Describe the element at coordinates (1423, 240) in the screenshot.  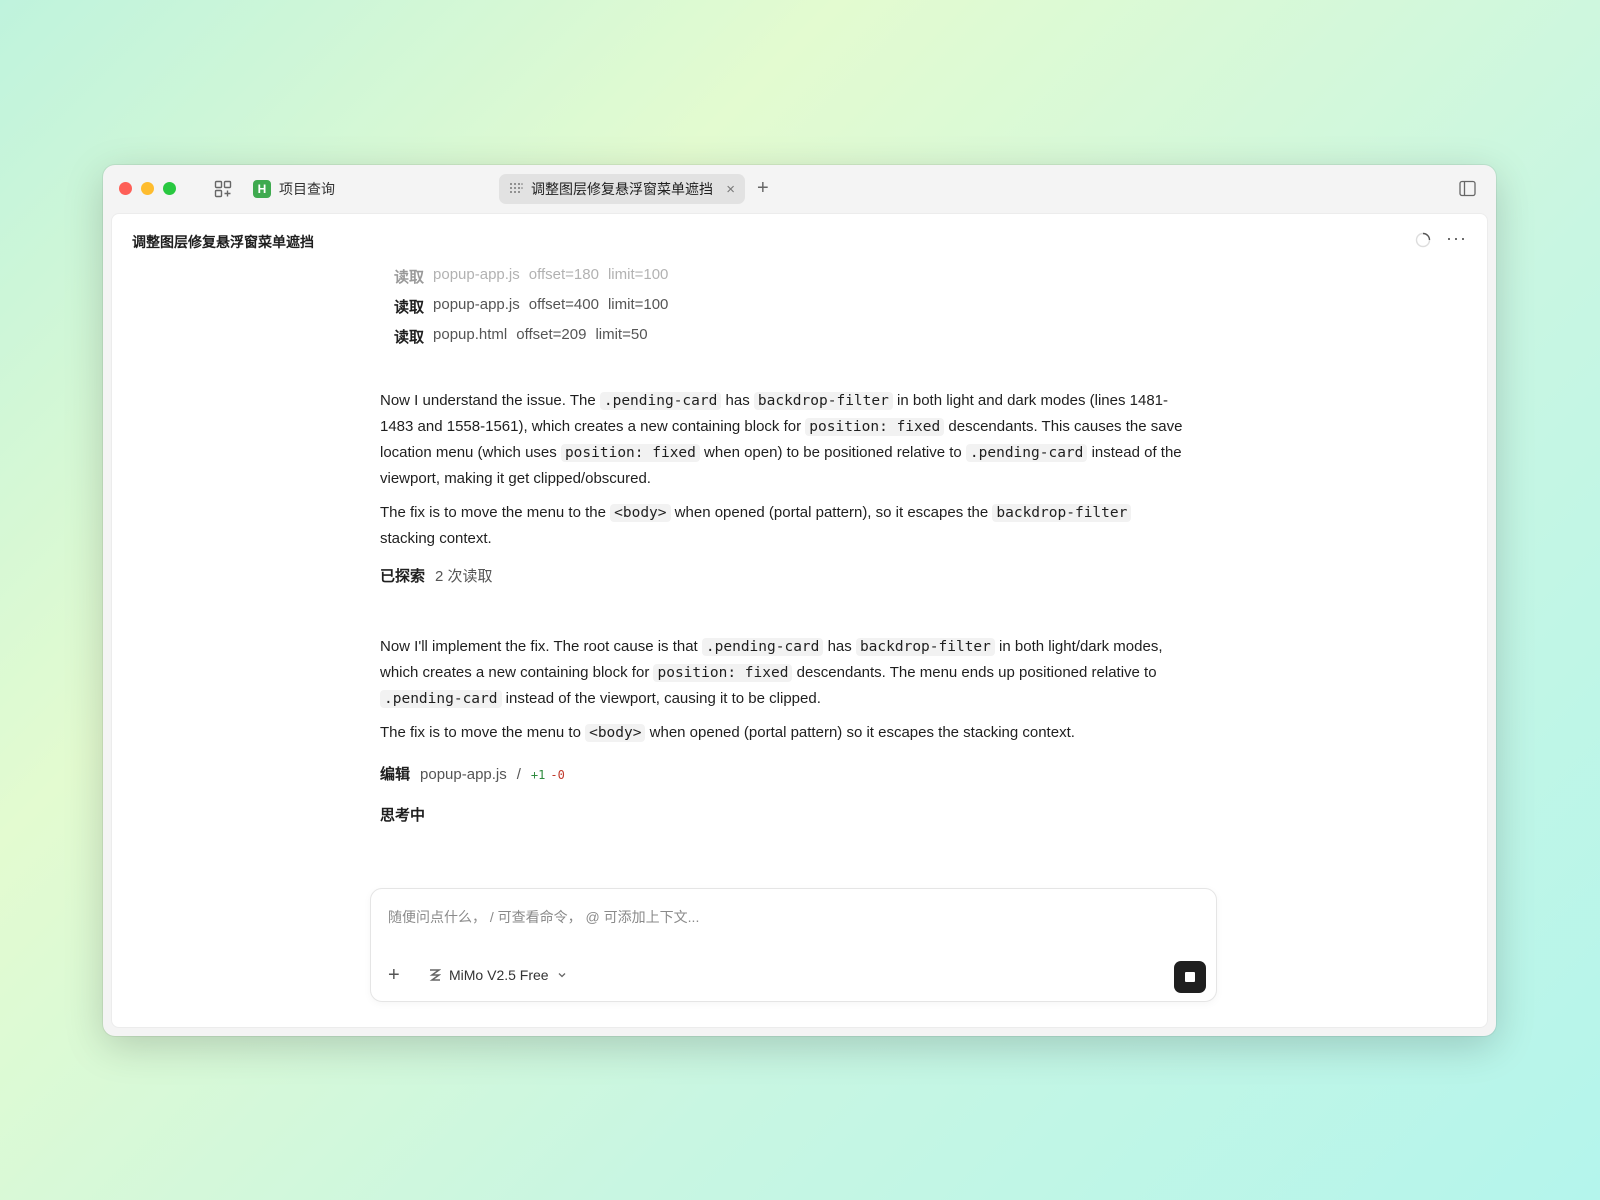
I see `loading-spinner-icon` at that location.